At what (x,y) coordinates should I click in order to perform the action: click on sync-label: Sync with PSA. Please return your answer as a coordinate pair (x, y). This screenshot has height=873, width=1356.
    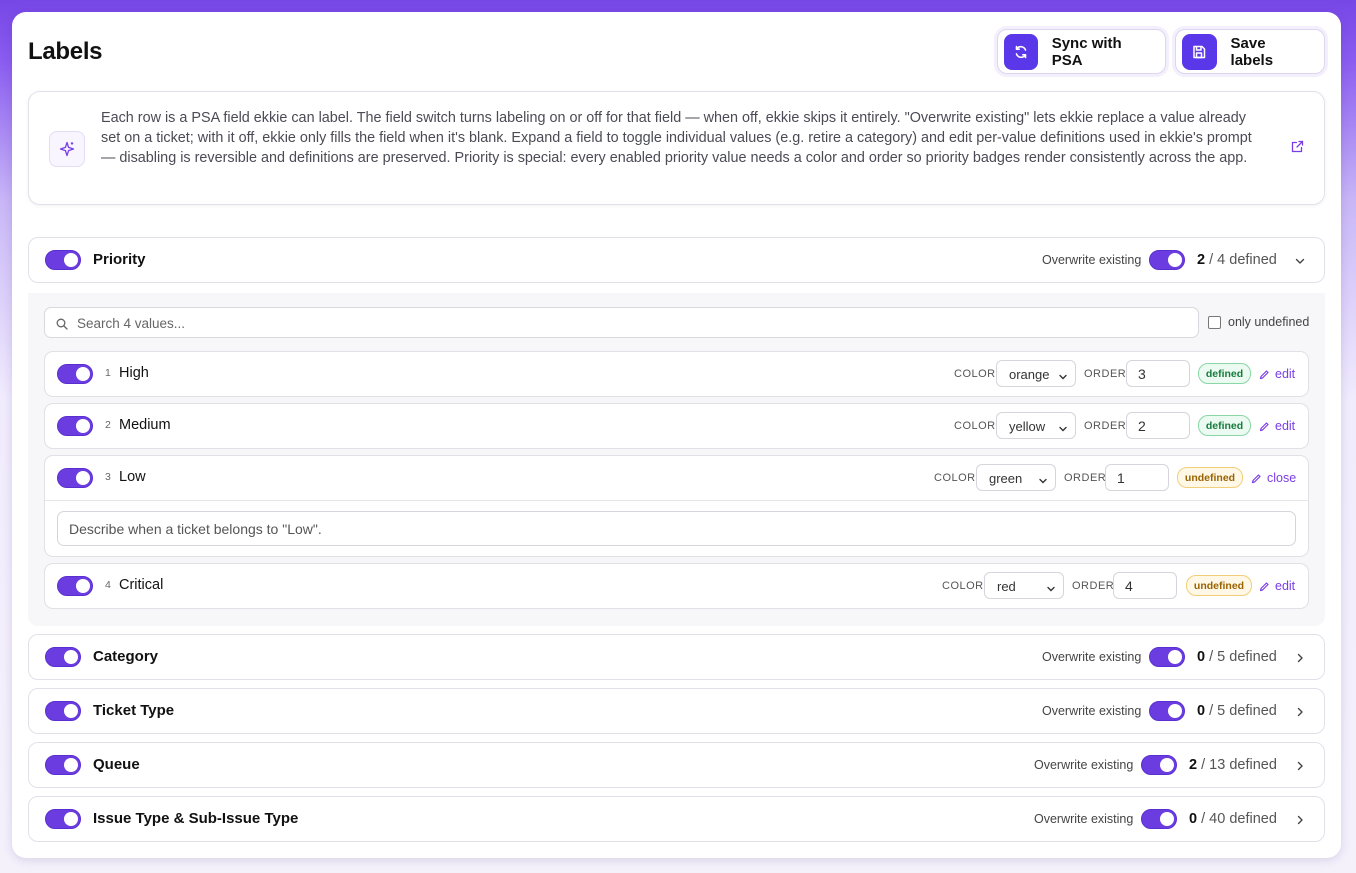
    Looking at the image, I should click on (1086, 51).